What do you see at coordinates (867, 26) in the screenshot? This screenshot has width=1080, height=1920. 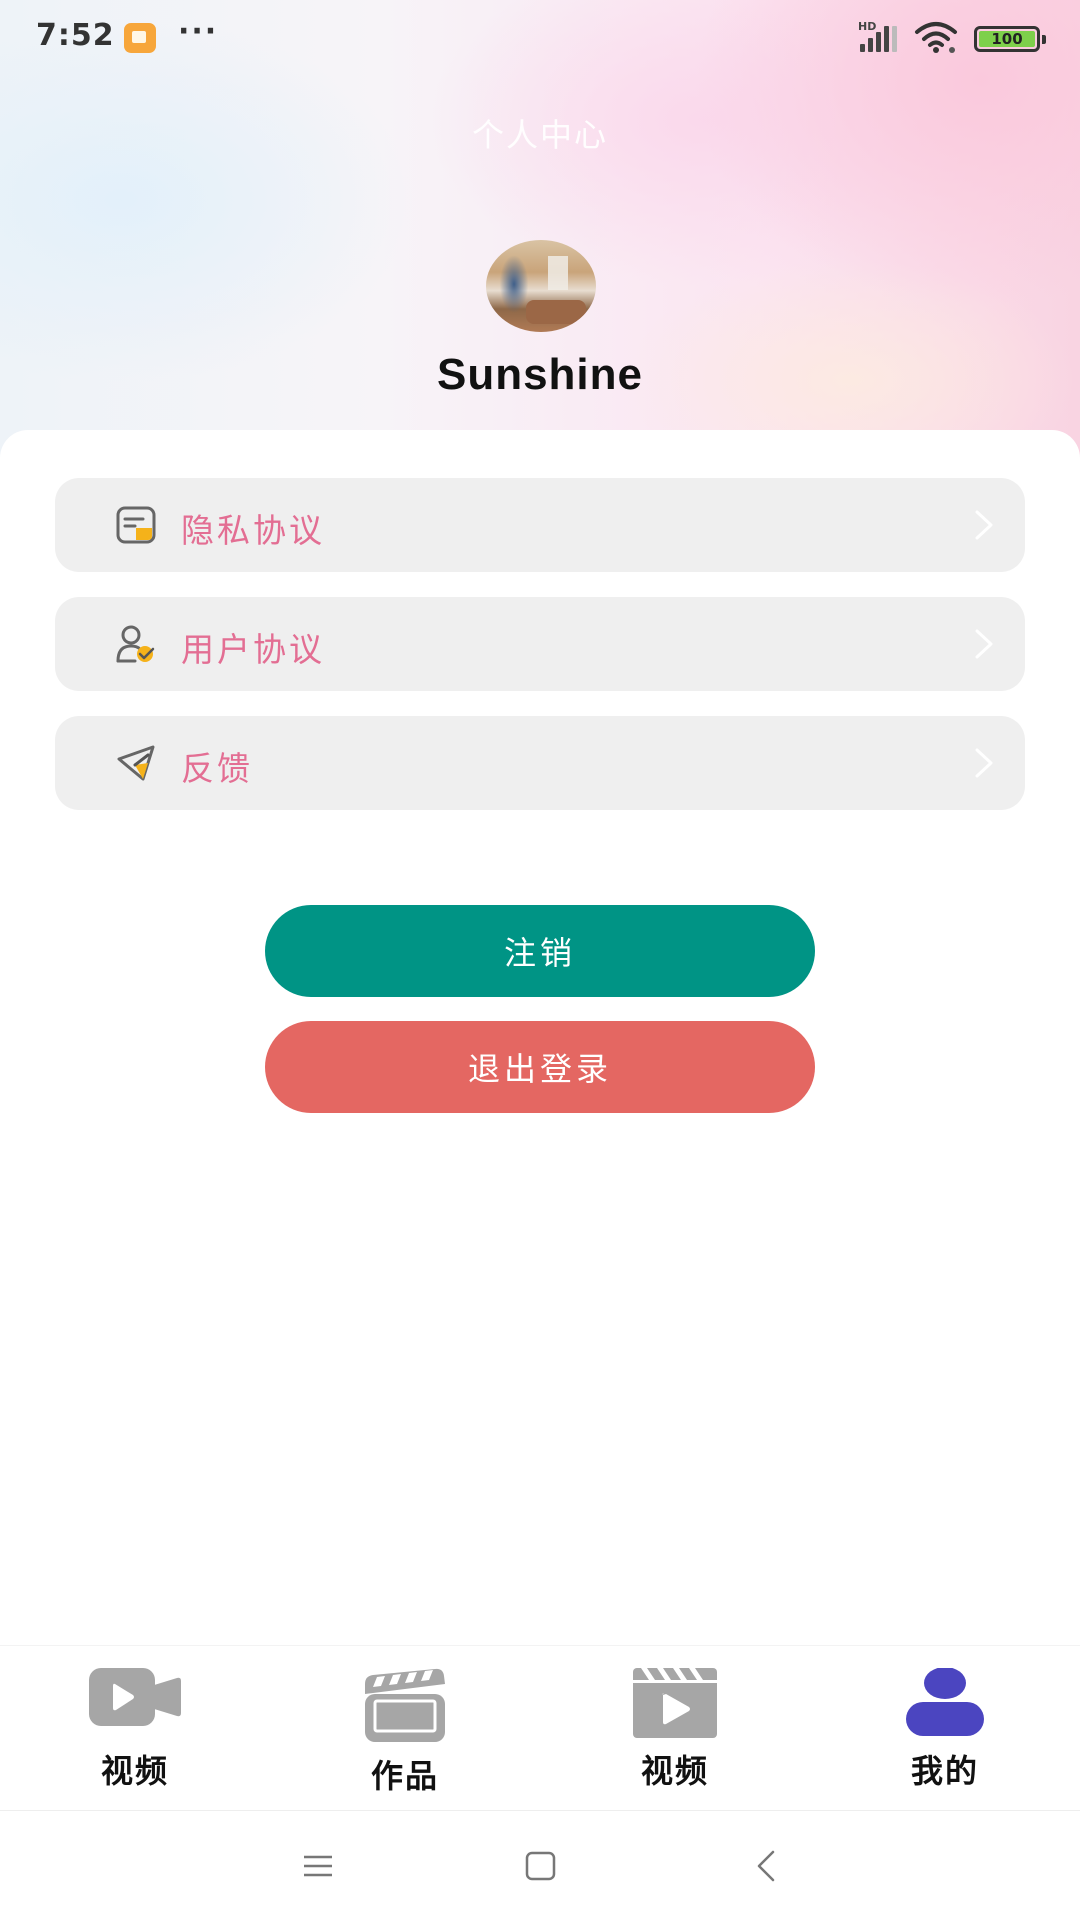 I see `network-type-label: HD` at bounding box center [867, 26].